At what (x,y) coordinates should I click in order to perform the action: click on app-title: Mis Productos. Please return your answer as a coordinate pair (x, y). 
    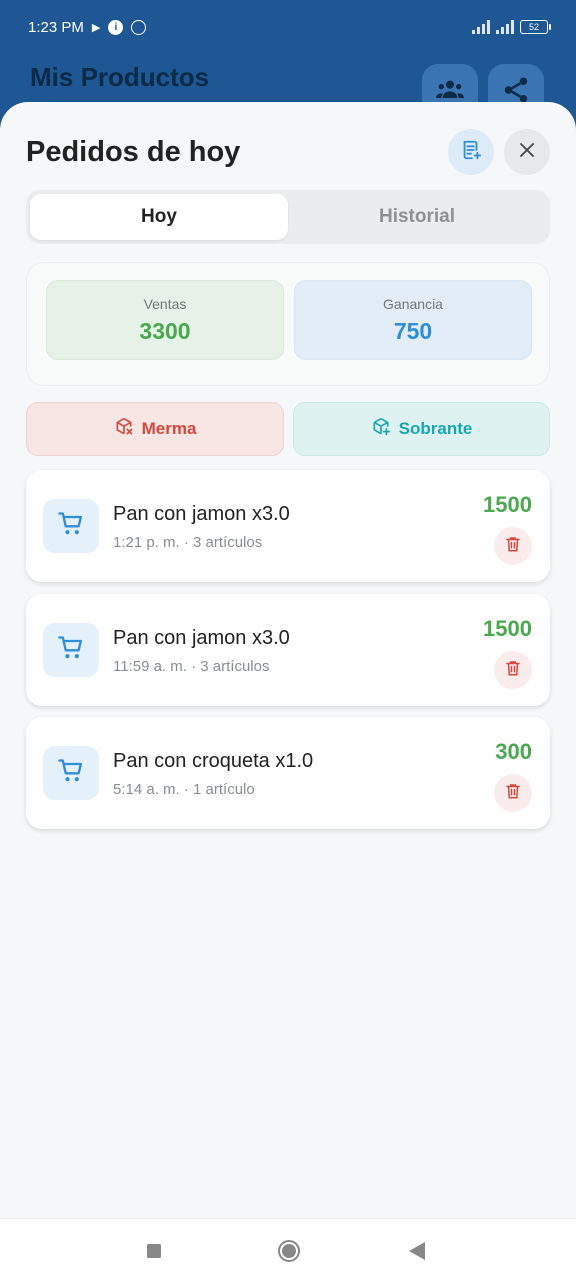
    Looking at the image, I should click on (120, 77).